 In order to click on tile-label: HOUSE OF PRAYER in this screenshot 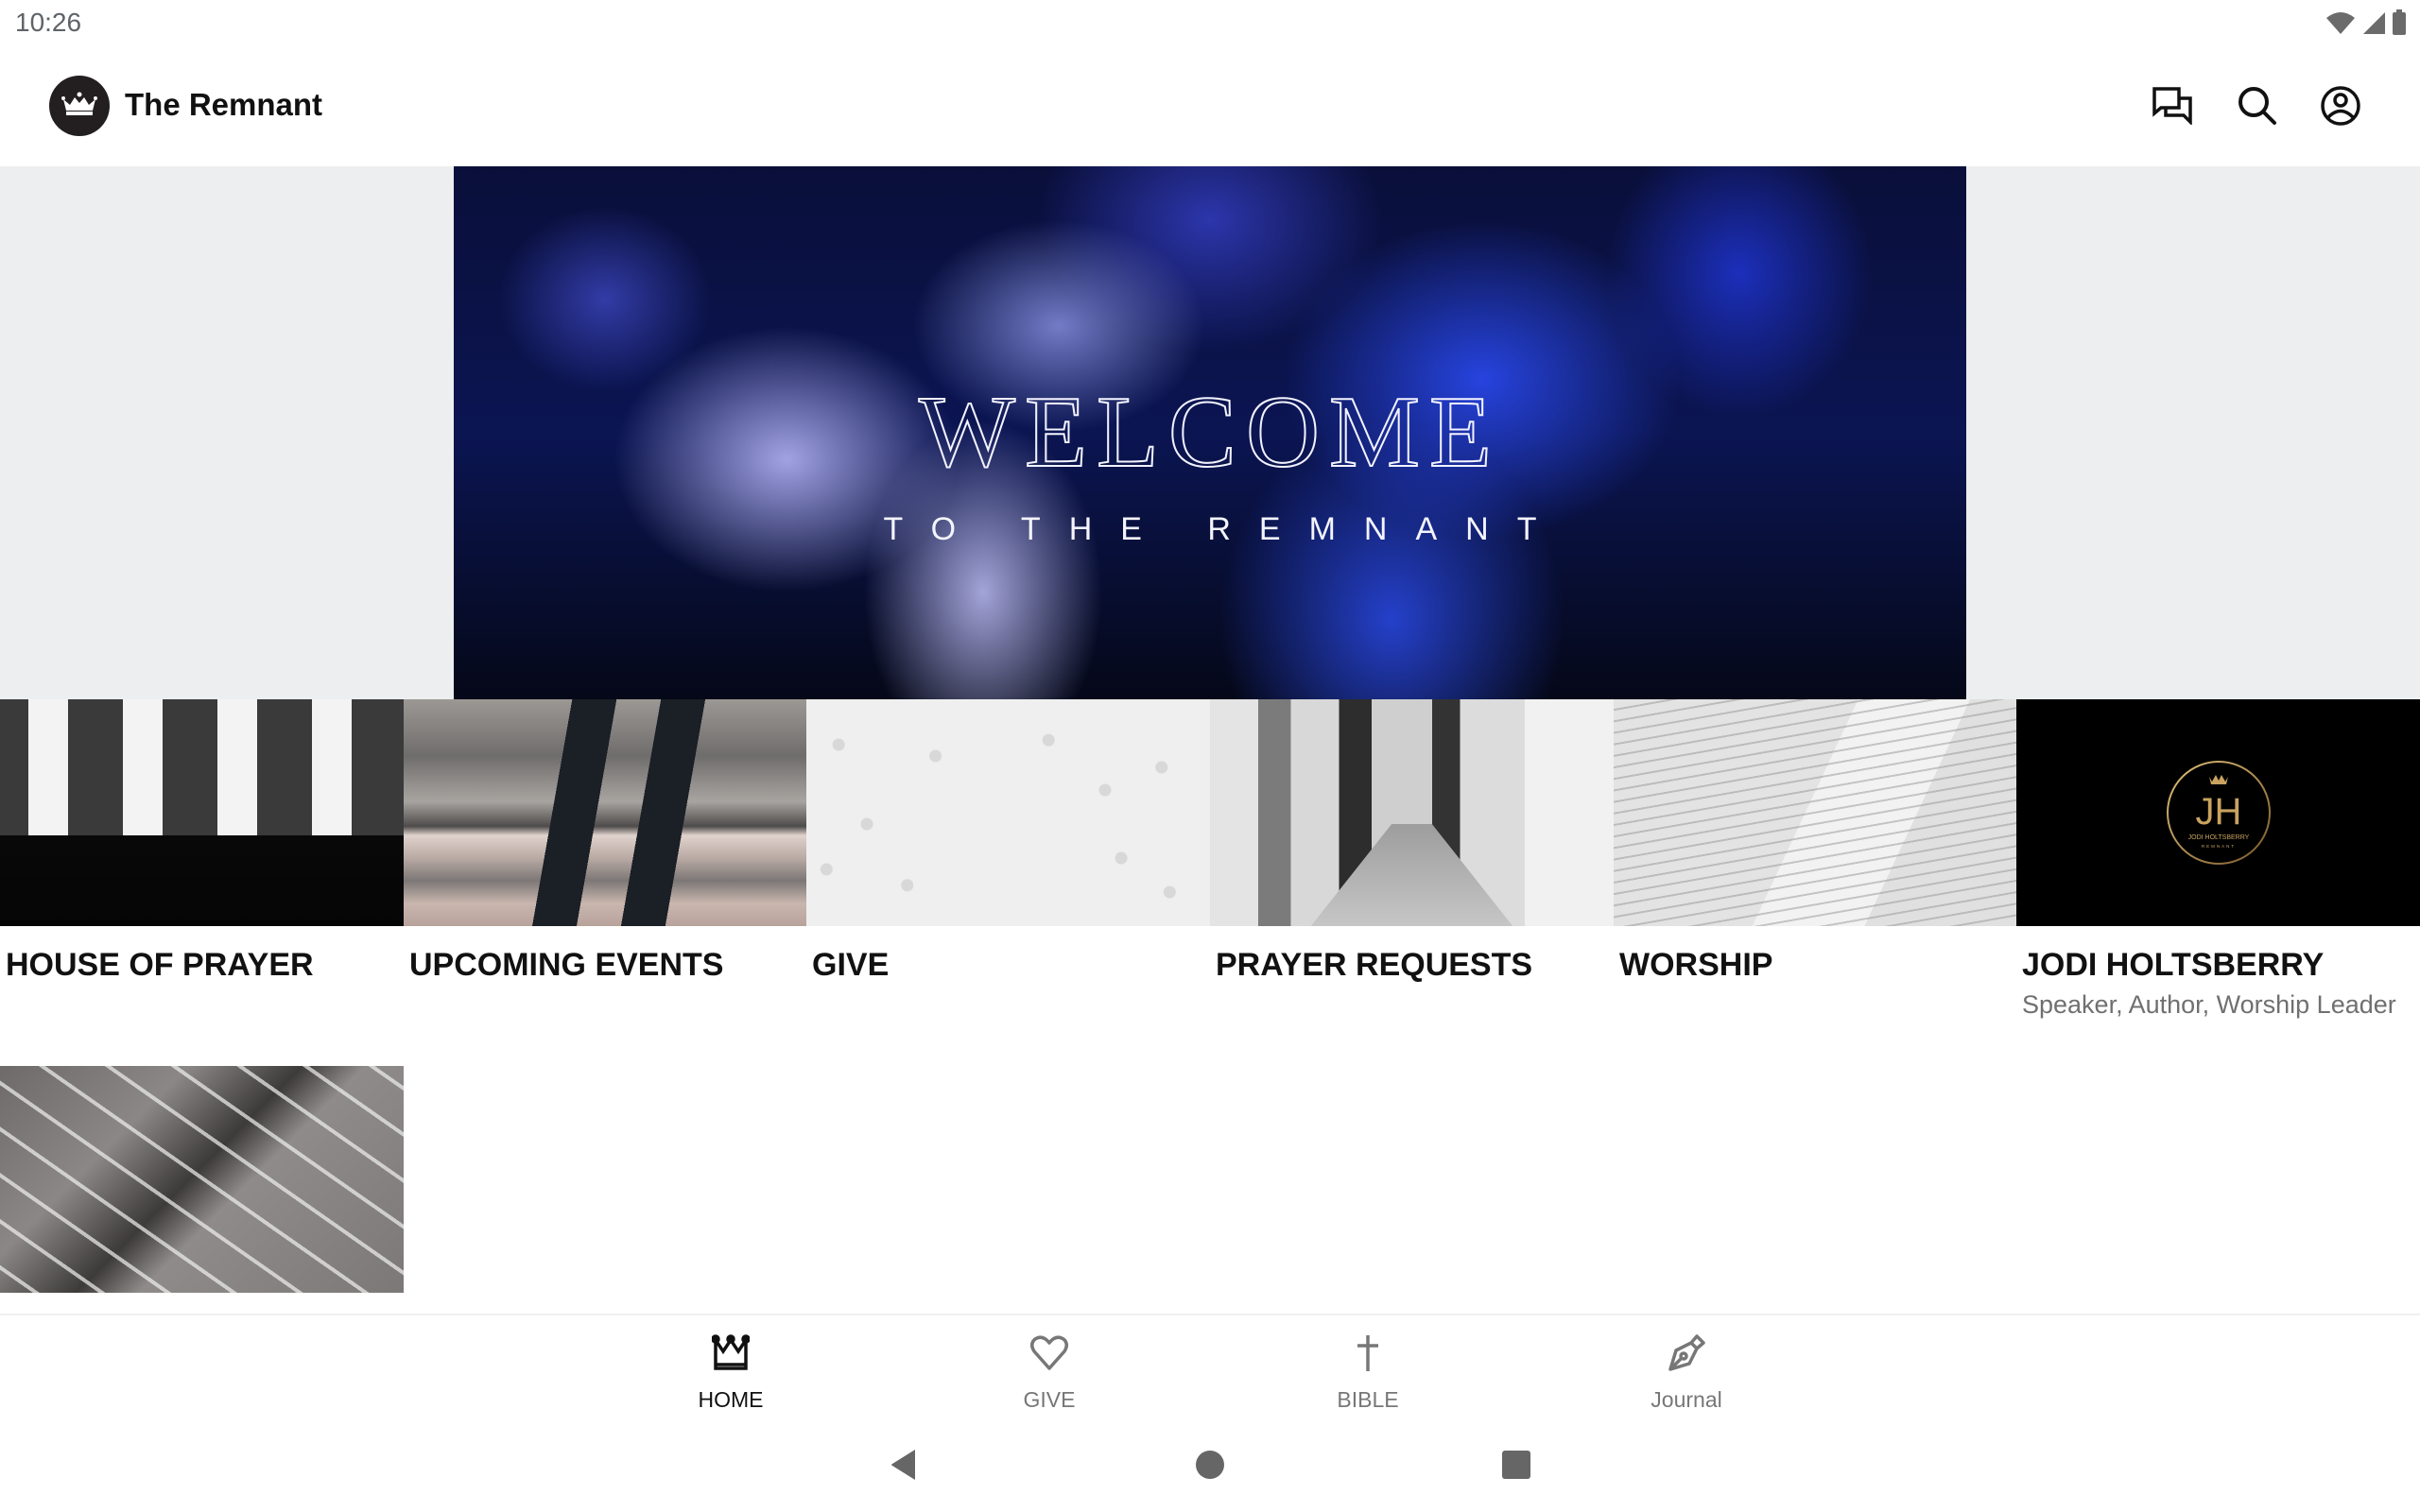, I will do `click(160, 965)`.